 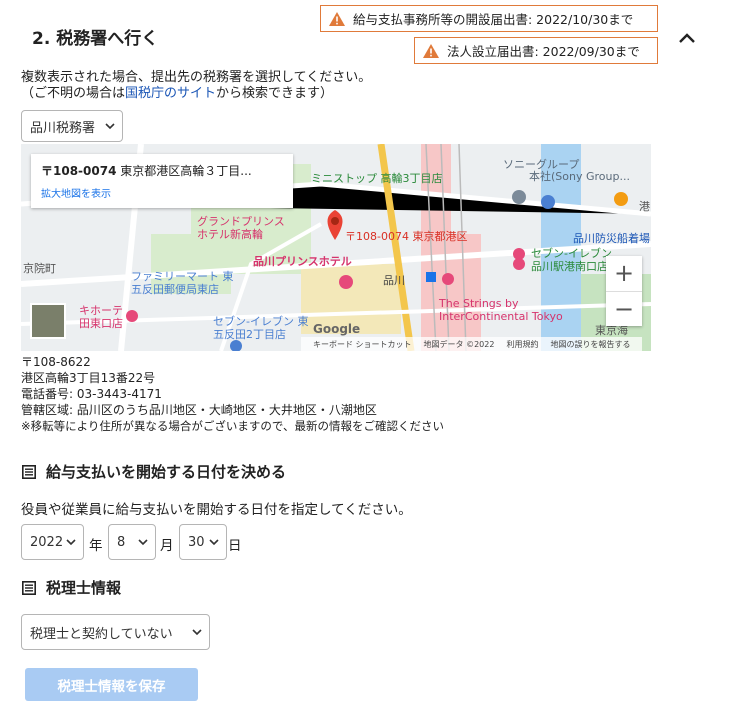 What do you see at coordinates (170, 93) in the screenshot?
I see `nta-site-link: 国税庁のサイト` at bounding box center [170, 93].